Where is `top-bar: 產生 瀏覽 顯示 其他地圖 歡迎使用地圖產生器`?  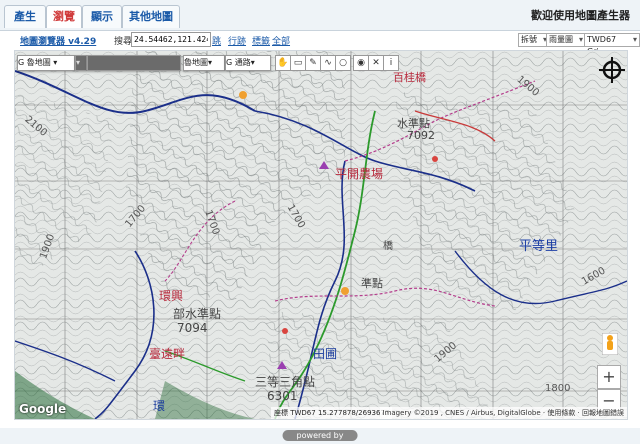
top-bar: 產生 瀏覽 顯示 其他地圖 歡迎使用地圖產生器 is located at coordinates (320, 15).